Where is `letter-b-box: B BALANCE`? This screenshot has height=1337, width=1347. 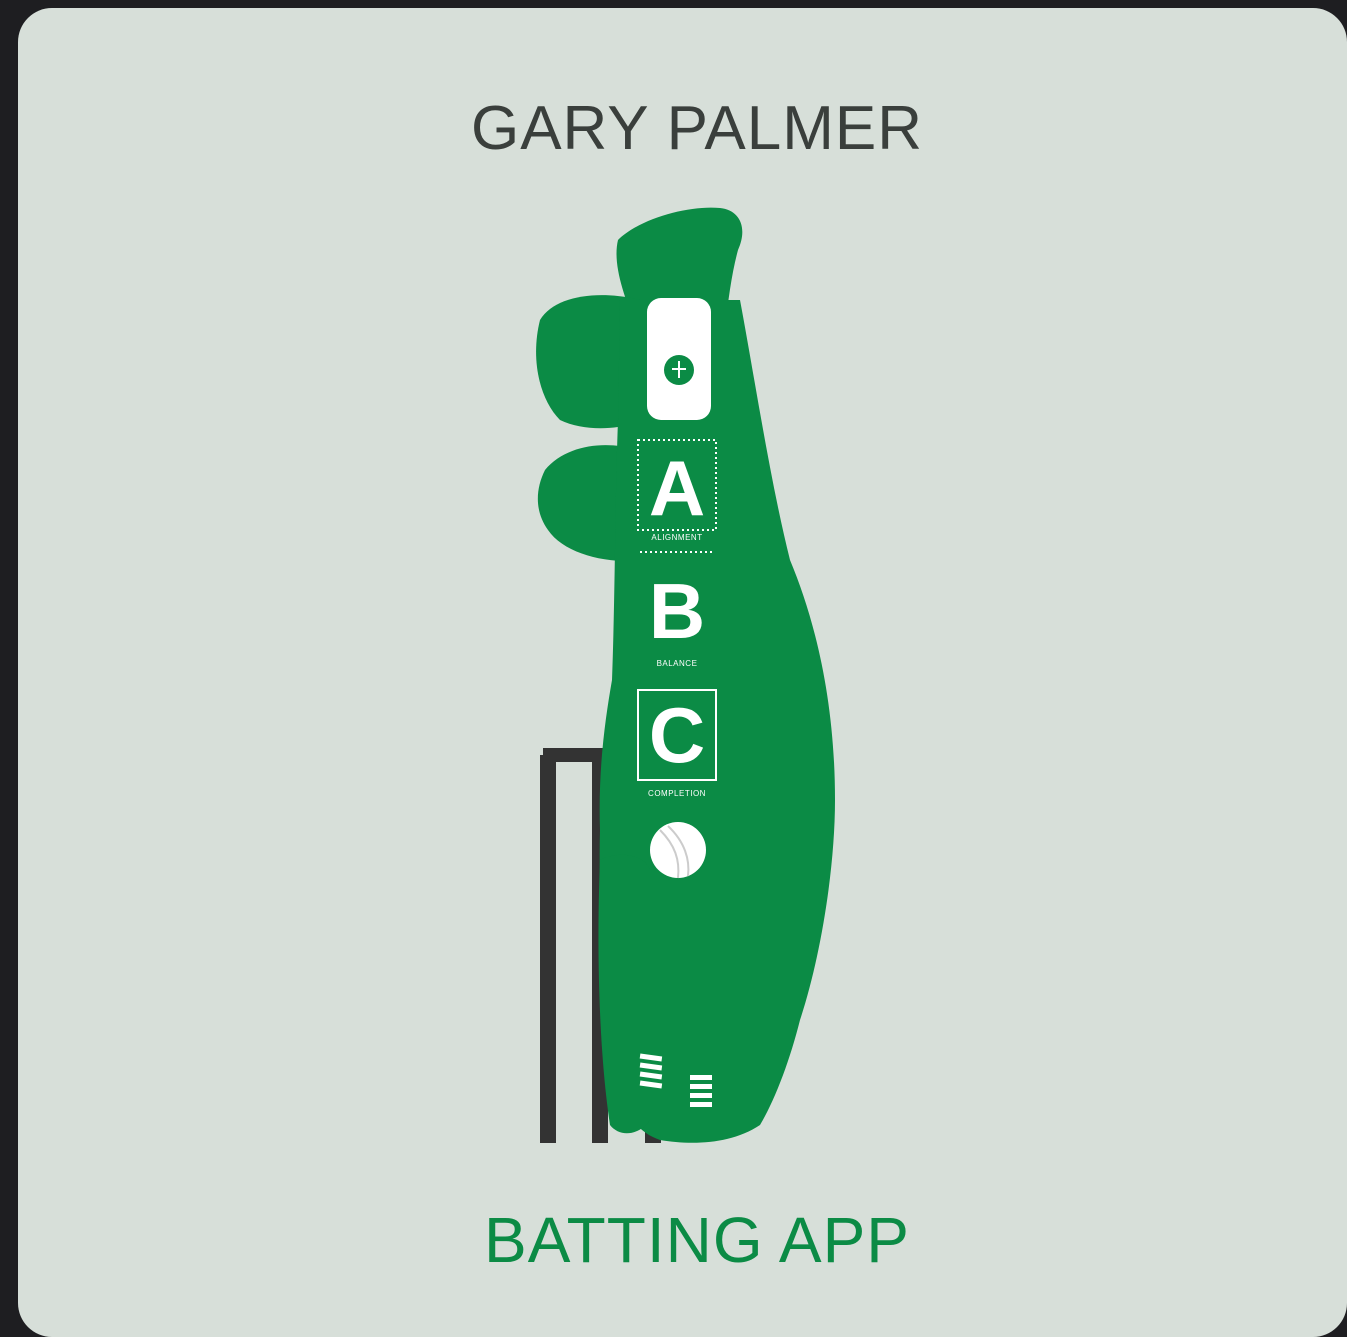 letter-b-box: B BALANCE is located at coordinates (677, 617).